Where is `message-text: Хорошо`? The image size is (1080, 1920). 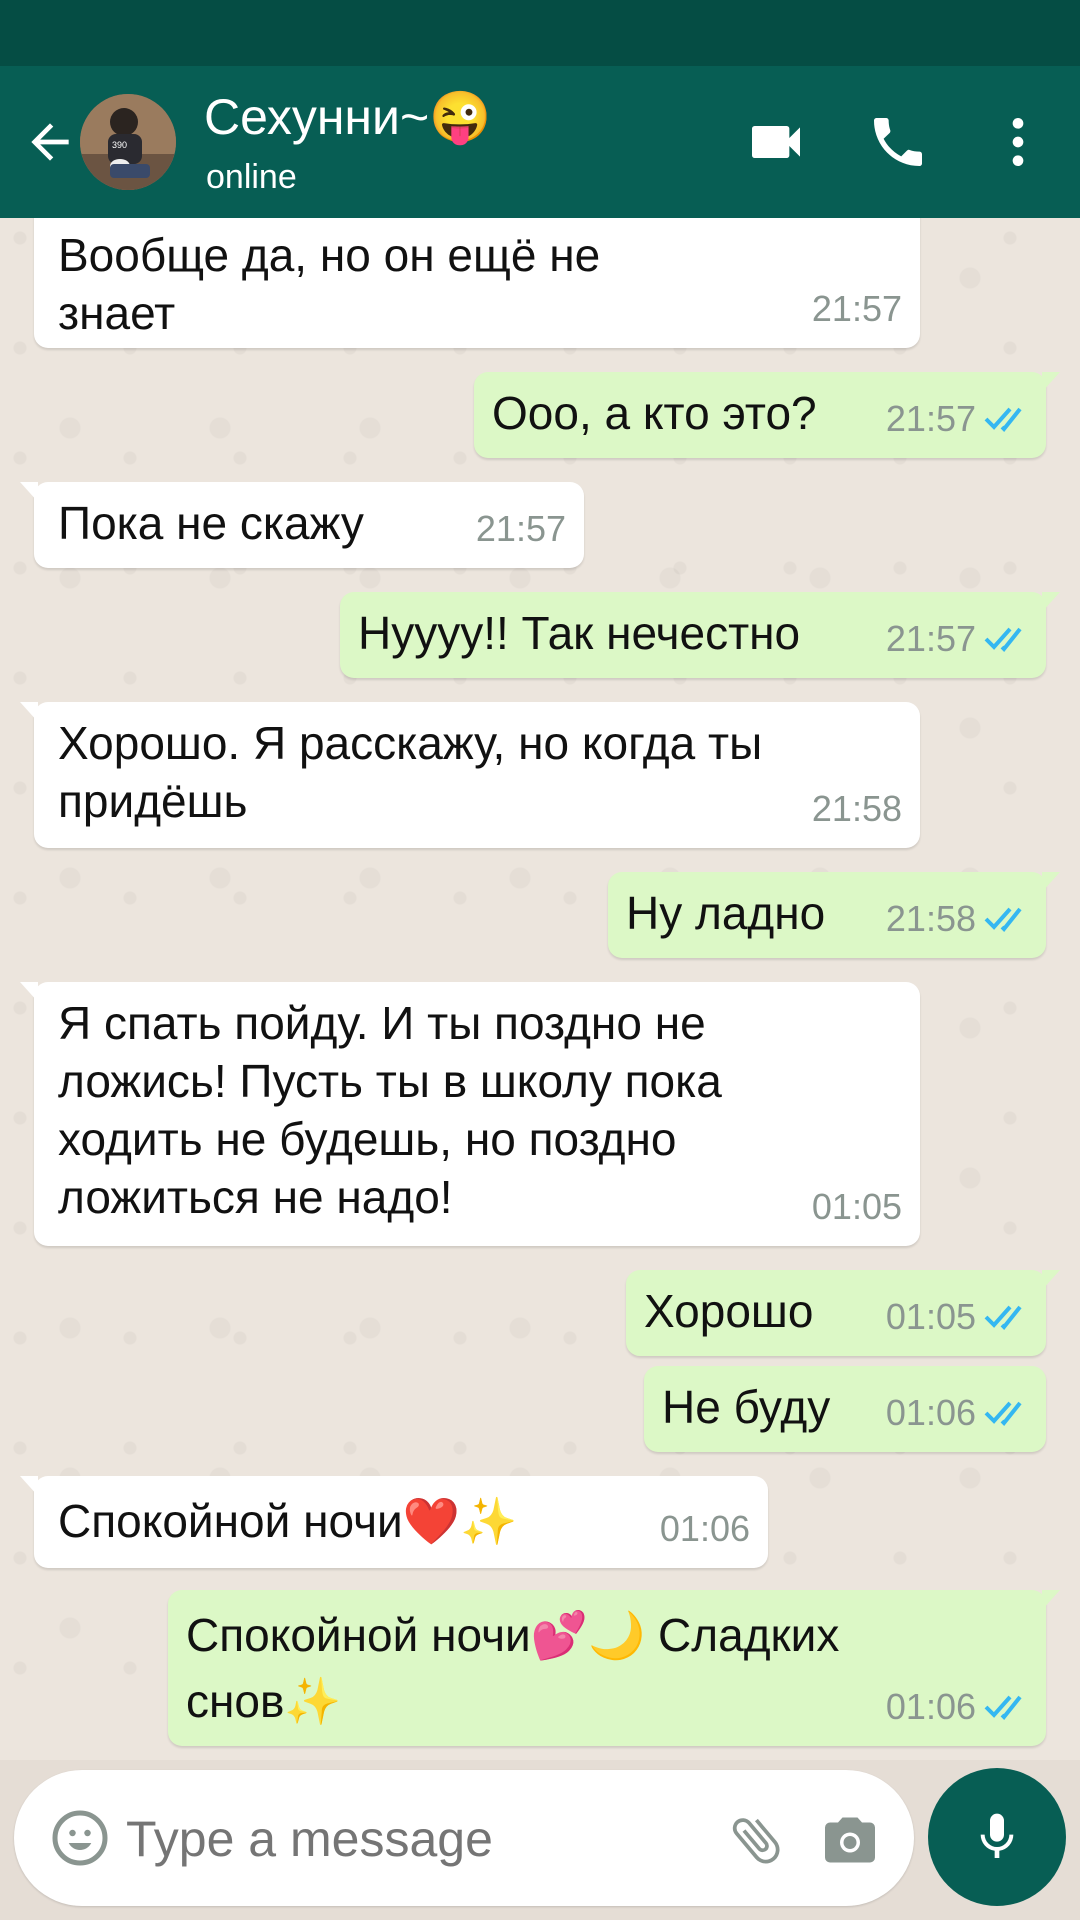
message-text: Хорошо is located at coordinates (729, 1311).